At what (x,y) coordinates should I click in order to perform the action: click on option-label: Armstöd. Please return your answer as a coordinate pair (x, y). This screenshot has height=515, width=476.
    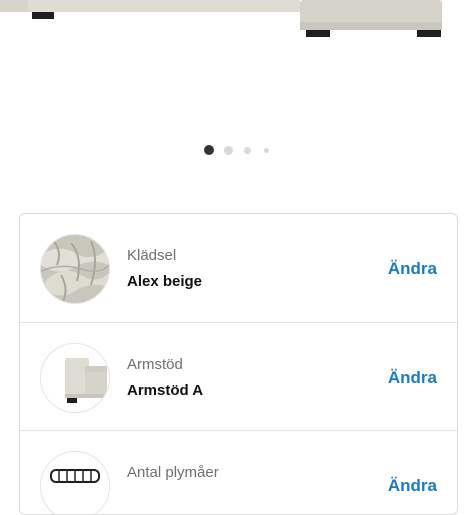
    Looking at the image, I should click on (155, 364).